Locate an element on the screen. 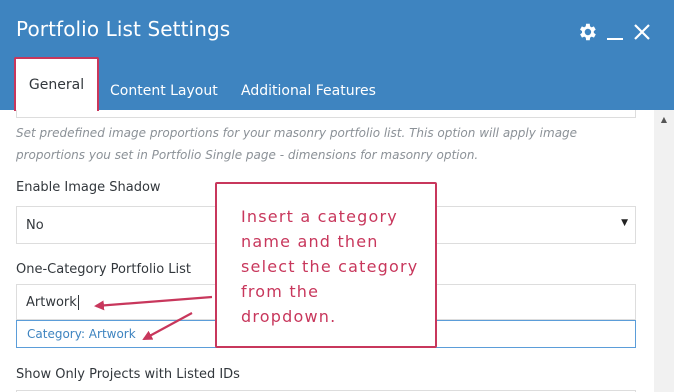 The image size is (674, 392). minimize-icon is located at coordinates (615, 32).